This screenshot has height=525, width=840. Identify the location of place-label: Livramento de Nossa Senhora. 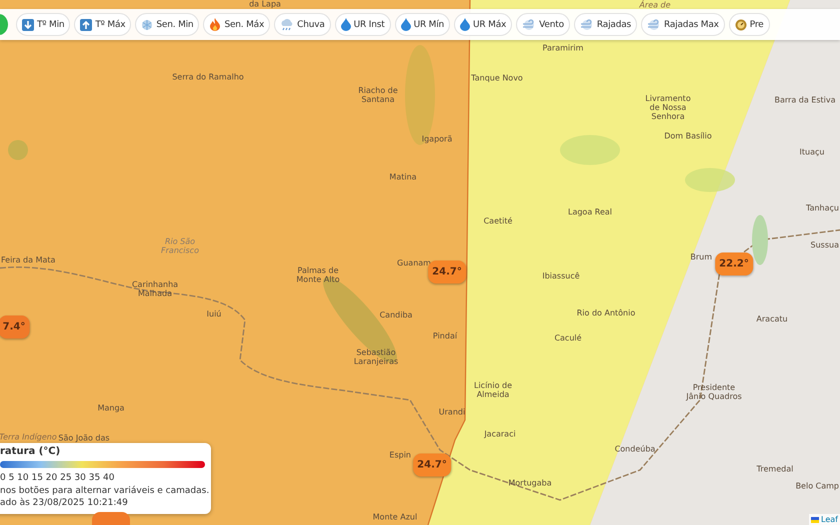
(668, 108).